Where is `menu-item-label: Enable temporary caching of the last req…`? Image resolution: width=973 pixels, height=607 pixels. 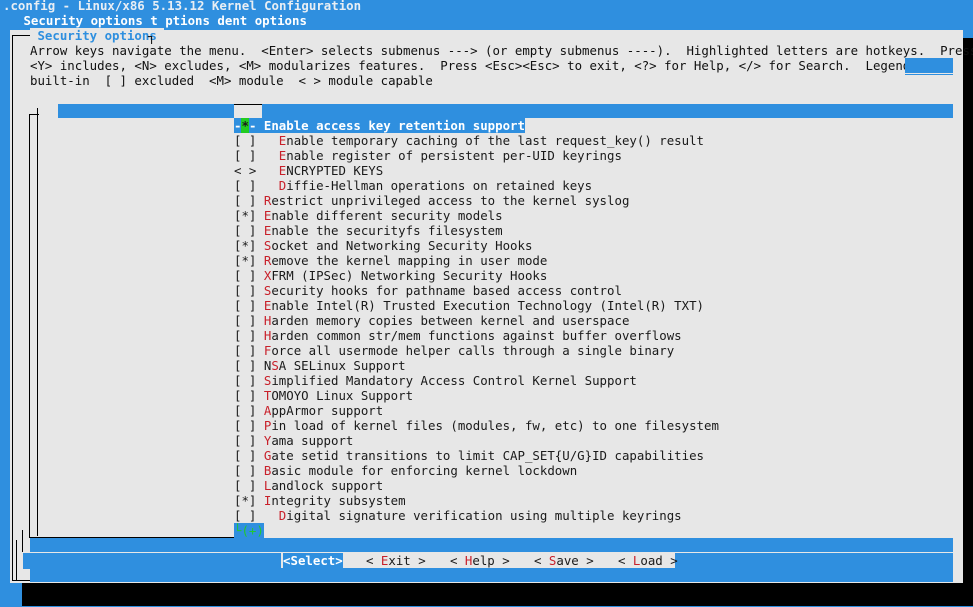 menu-item-label: Enable temporary caching of the last req… is located at coordinates (491, 140).